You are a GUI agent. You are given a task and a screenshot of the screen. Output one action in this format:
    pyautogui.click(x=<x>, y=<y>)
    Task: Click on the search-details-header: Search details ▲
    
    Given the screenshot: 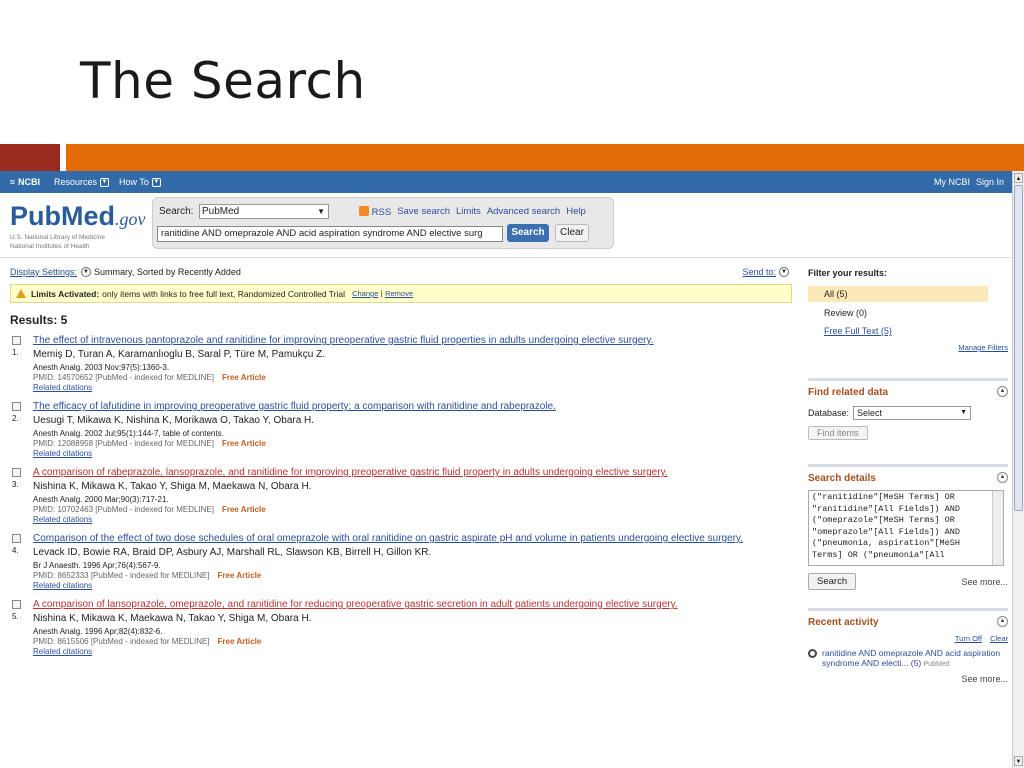 What is the action you would take?
    pyautogui.click(x=908, y=474)
    